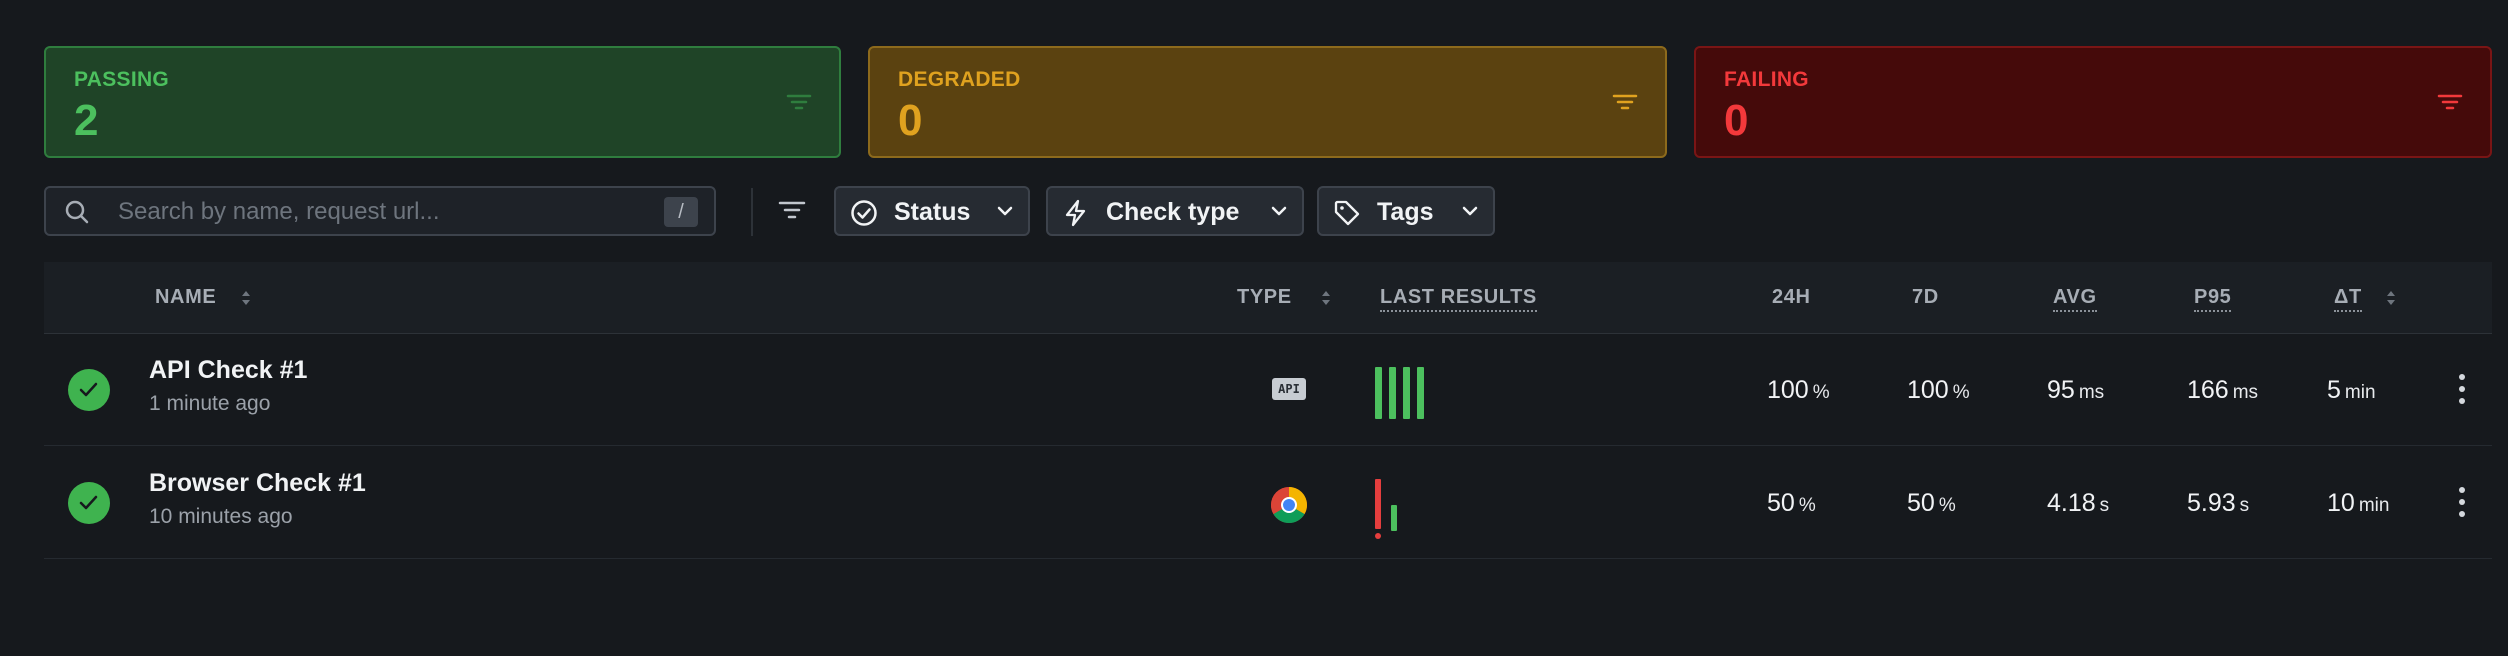 The height and width of the screenshot is (656, 2508). What do you see at coordinates (2351, 390) in the screenshot?
I see `check-interval: 5 min` at bounding box center [2351, 390].